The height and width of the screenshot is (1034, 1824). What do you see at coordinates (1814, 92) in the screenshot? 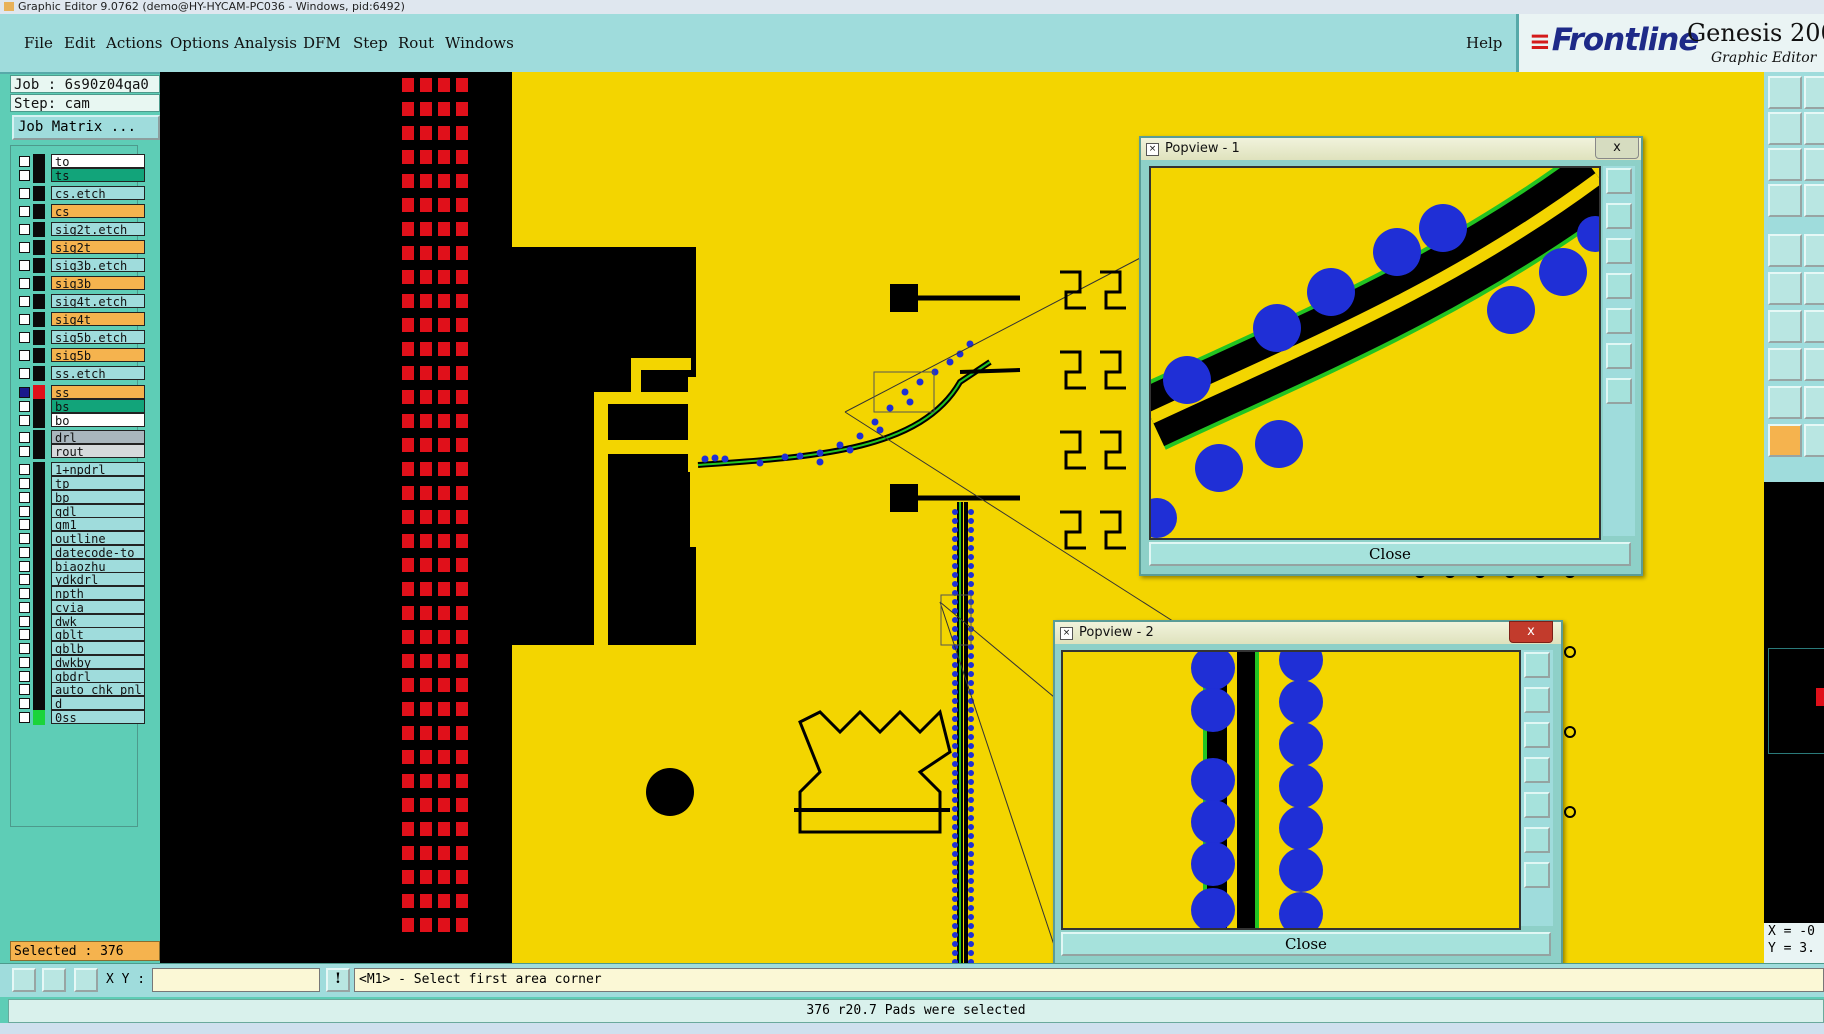
I see `tool-col2-1-icon` at bounding box center [1814, 92].